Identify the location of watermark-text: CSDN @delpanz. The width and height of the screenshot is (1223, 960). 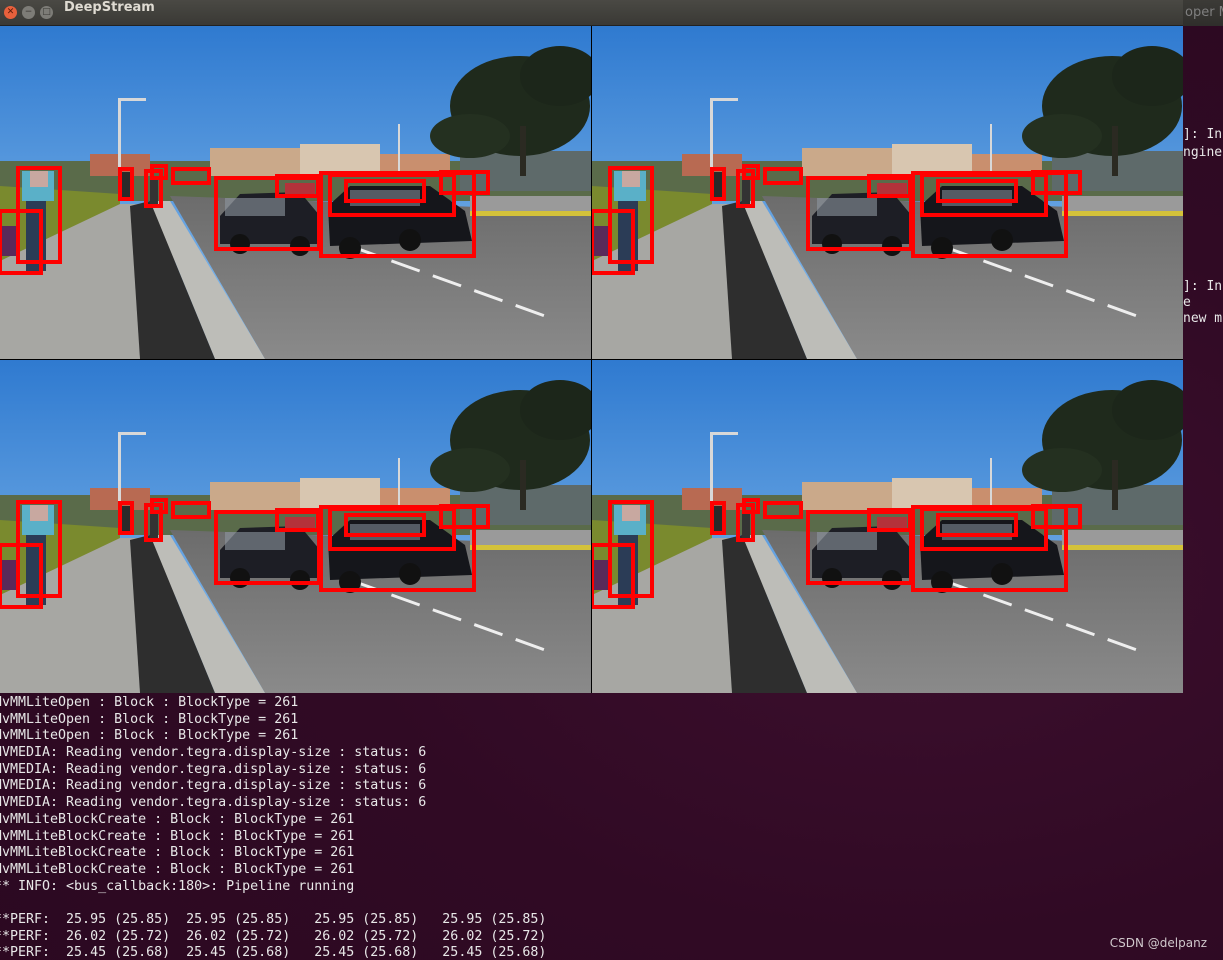
(1158, 943).